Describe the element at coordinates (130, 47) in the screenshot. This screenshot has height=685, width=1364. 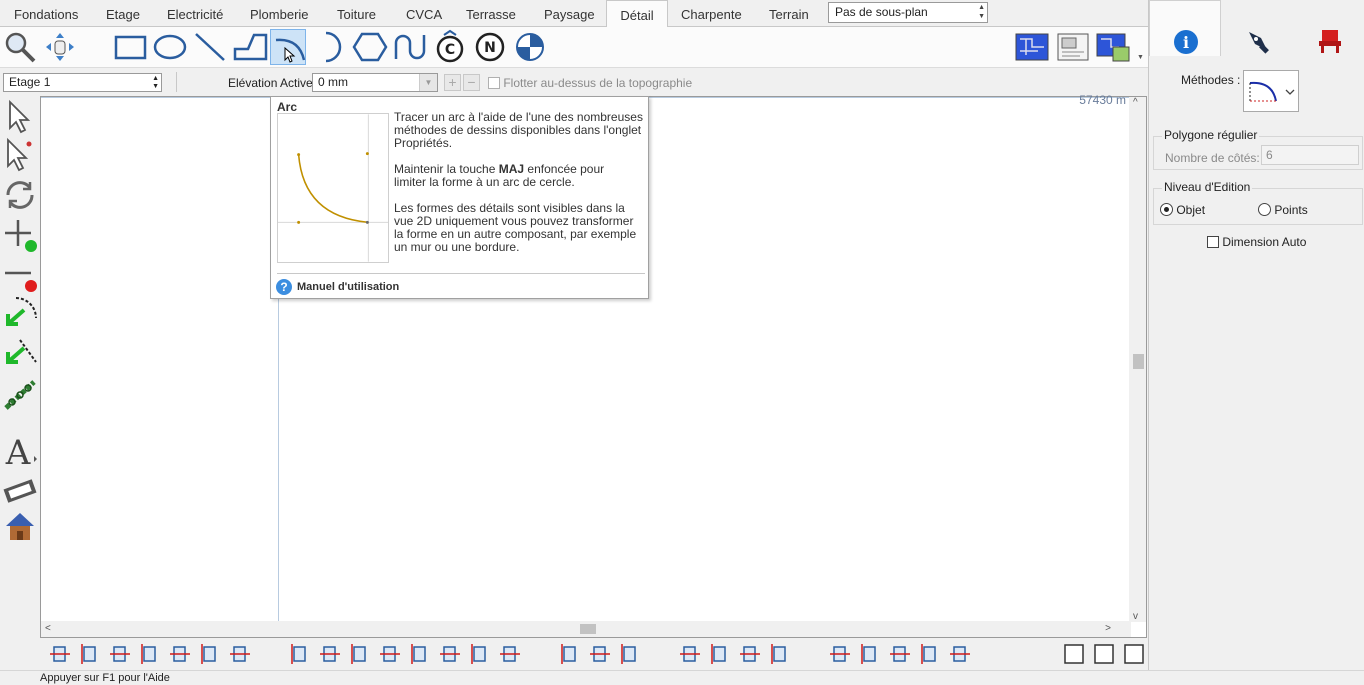
I see `rectangle-icon` at that location.